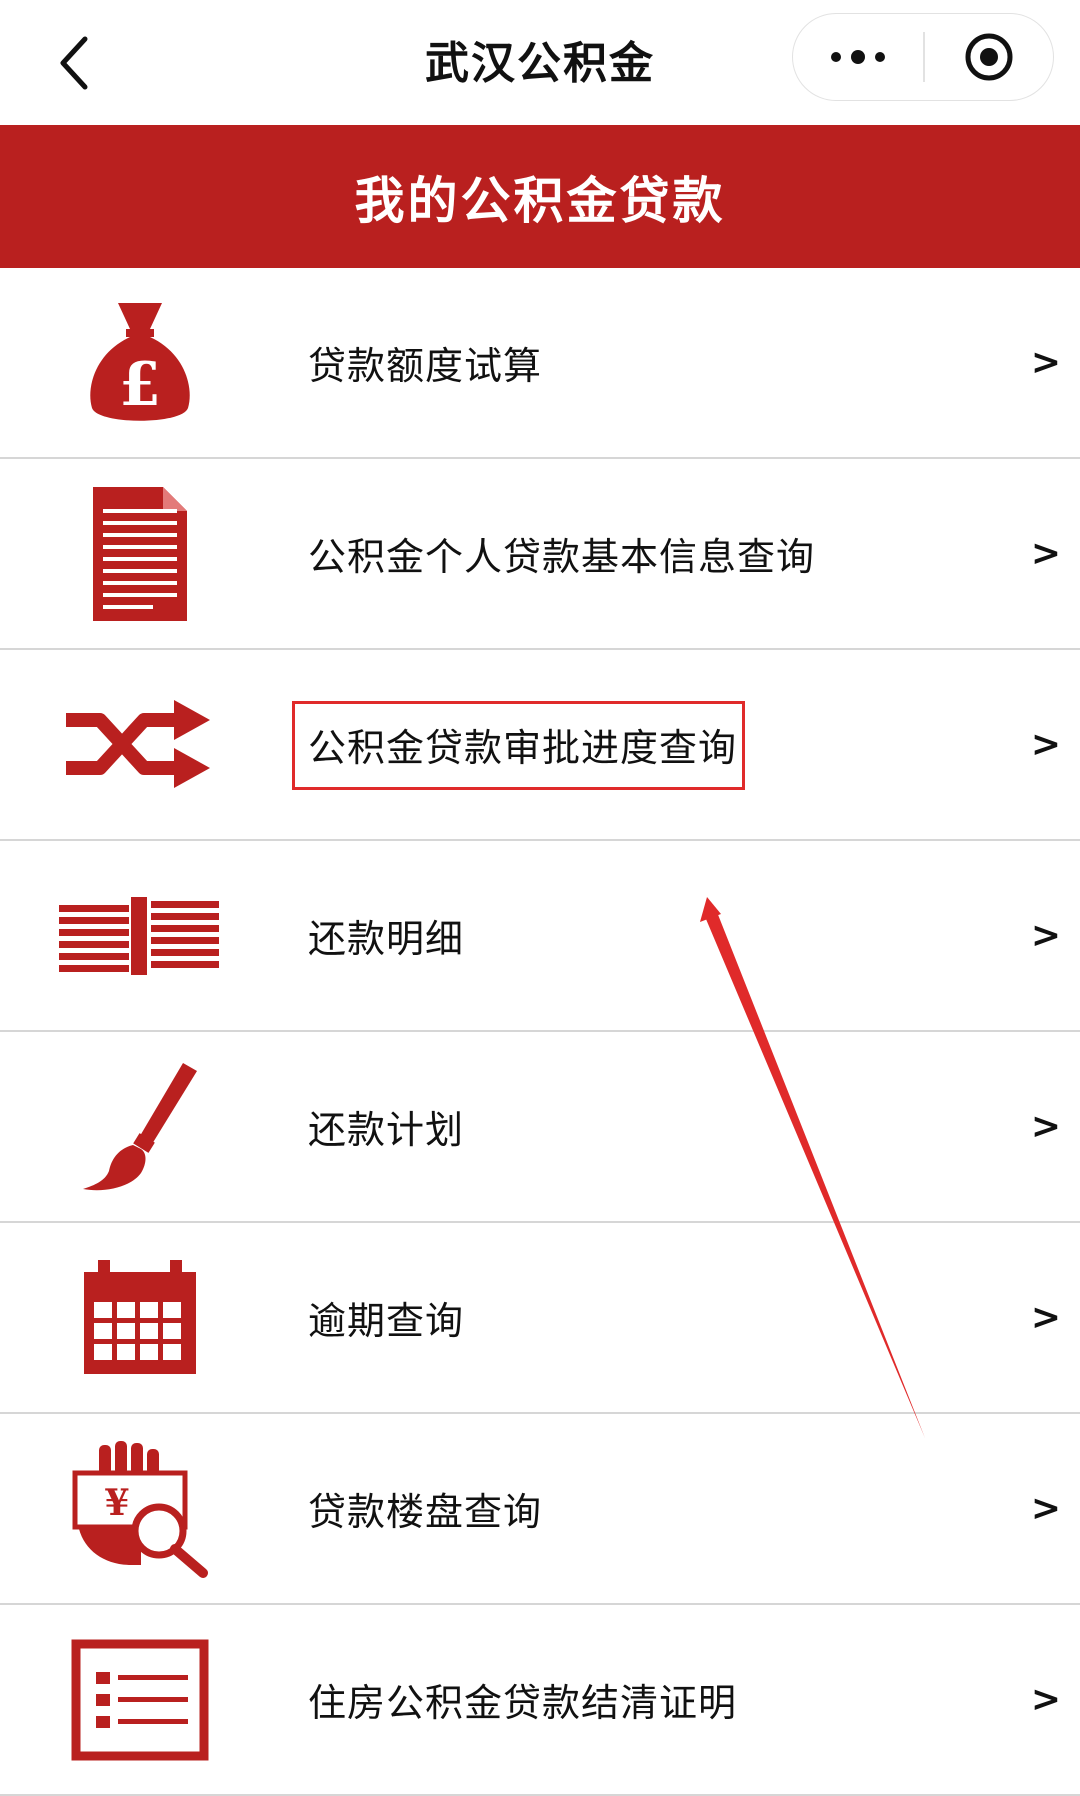 This screenshot has height=1796, width=1080. I want to click on money-search-icon: ¥, so click(140, 1508).